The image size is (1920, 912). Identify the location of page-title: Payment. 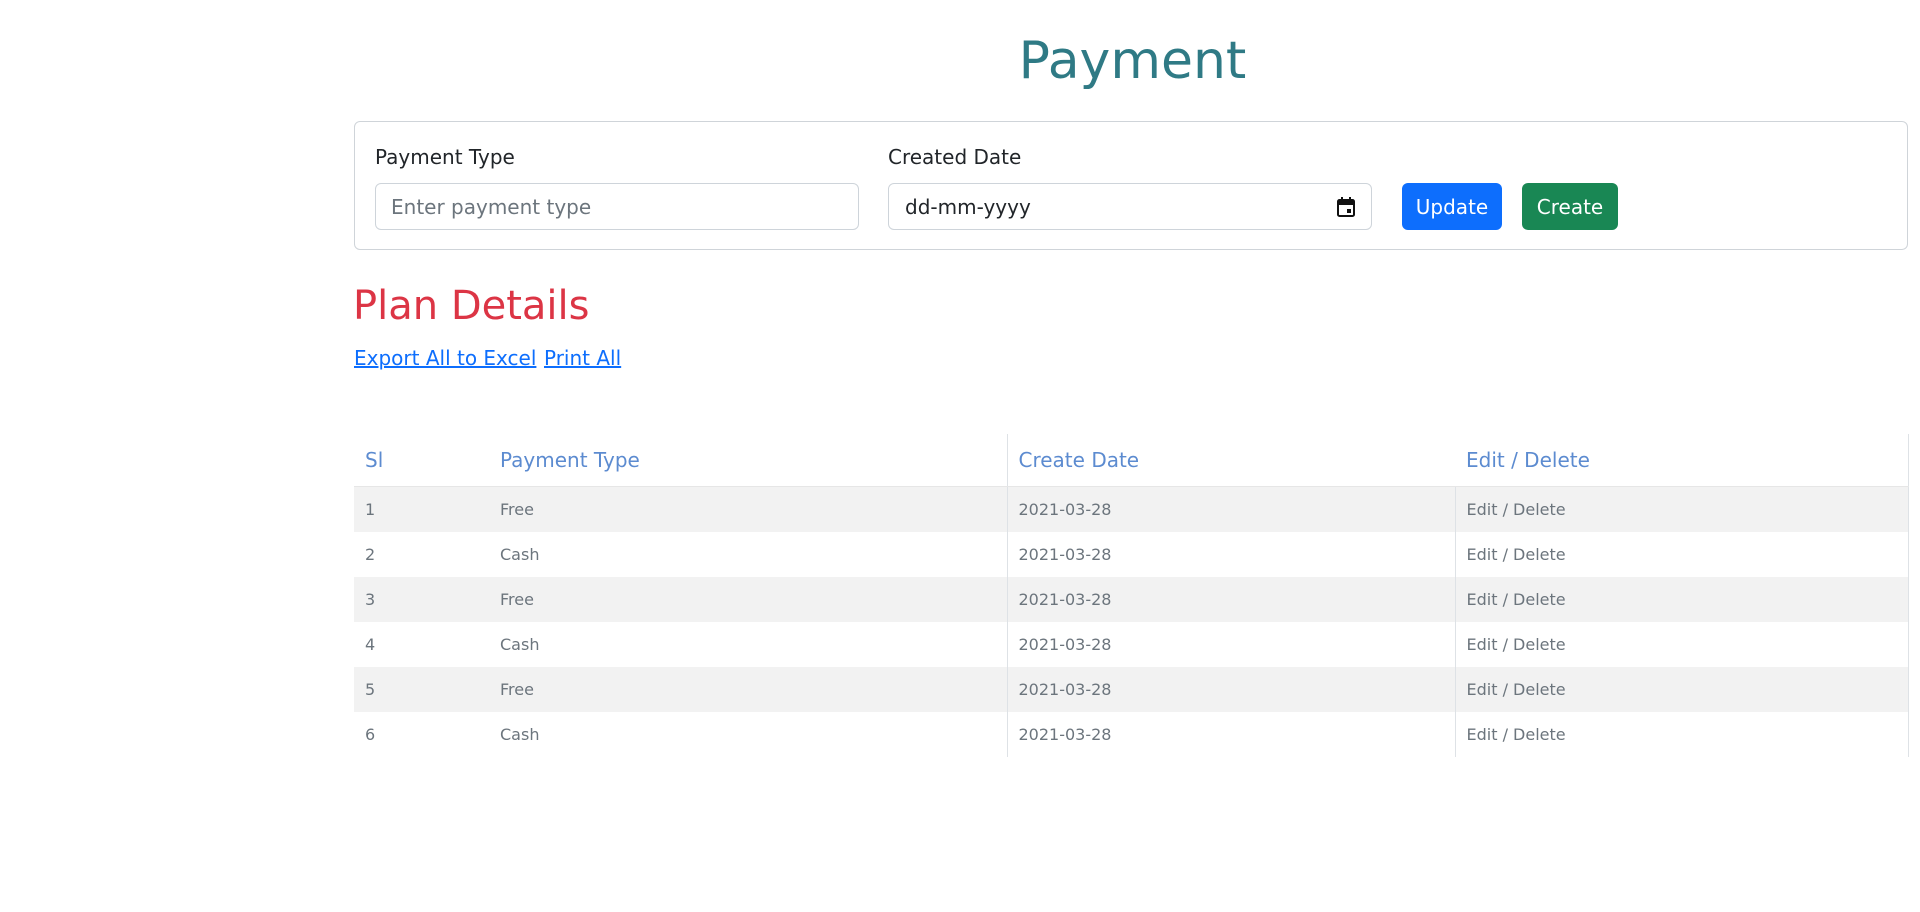
(1132, 61).